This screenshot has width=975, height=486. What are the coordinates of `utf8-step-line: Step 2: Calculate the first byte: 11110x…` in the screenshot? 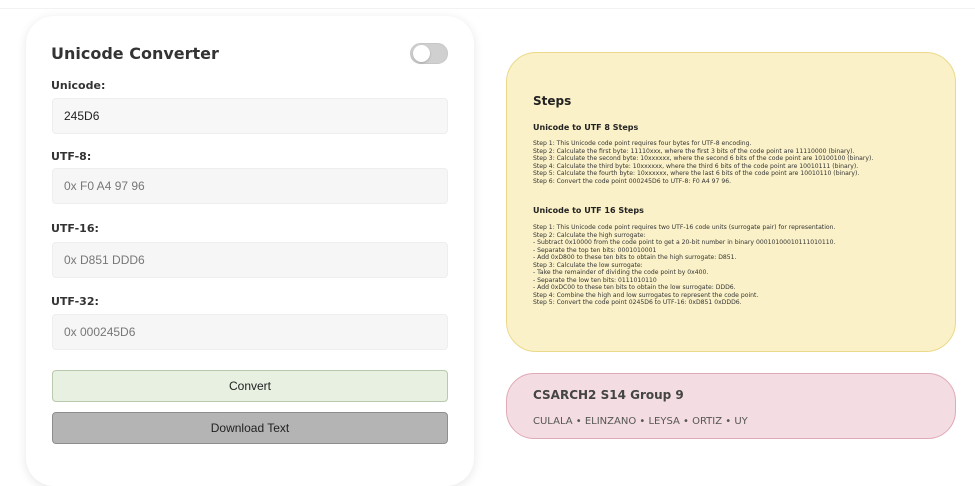 It's located at (694, 151).